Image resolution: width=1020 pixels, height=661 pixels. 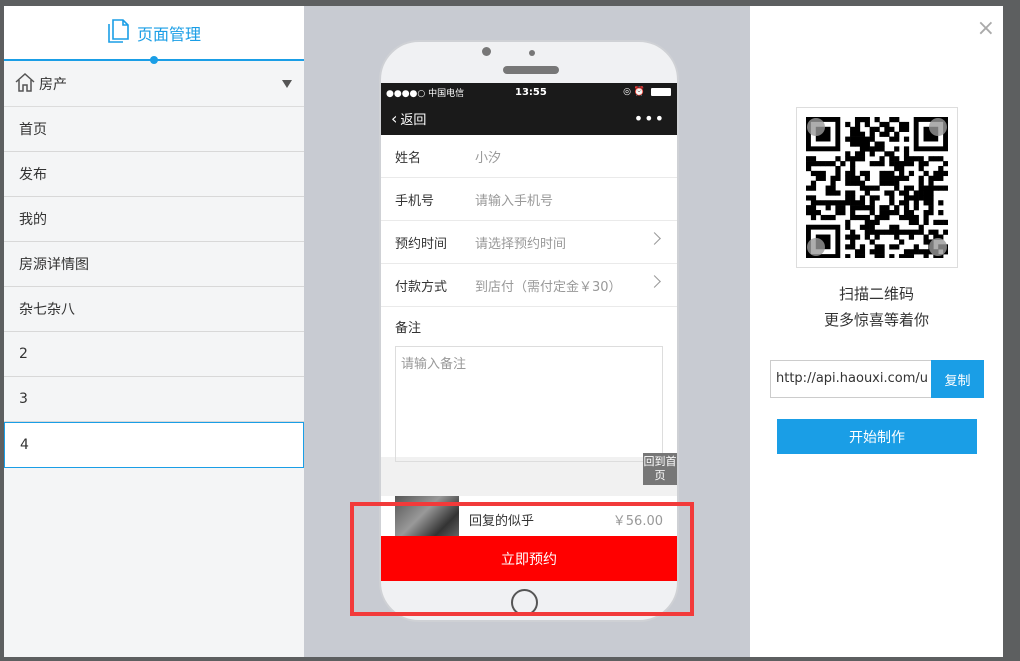 What do you see at coordinates (529, 118) in the screenshot?
I see `nav-bar: ‹ 返回 •••` at bounding box center [529, 118].